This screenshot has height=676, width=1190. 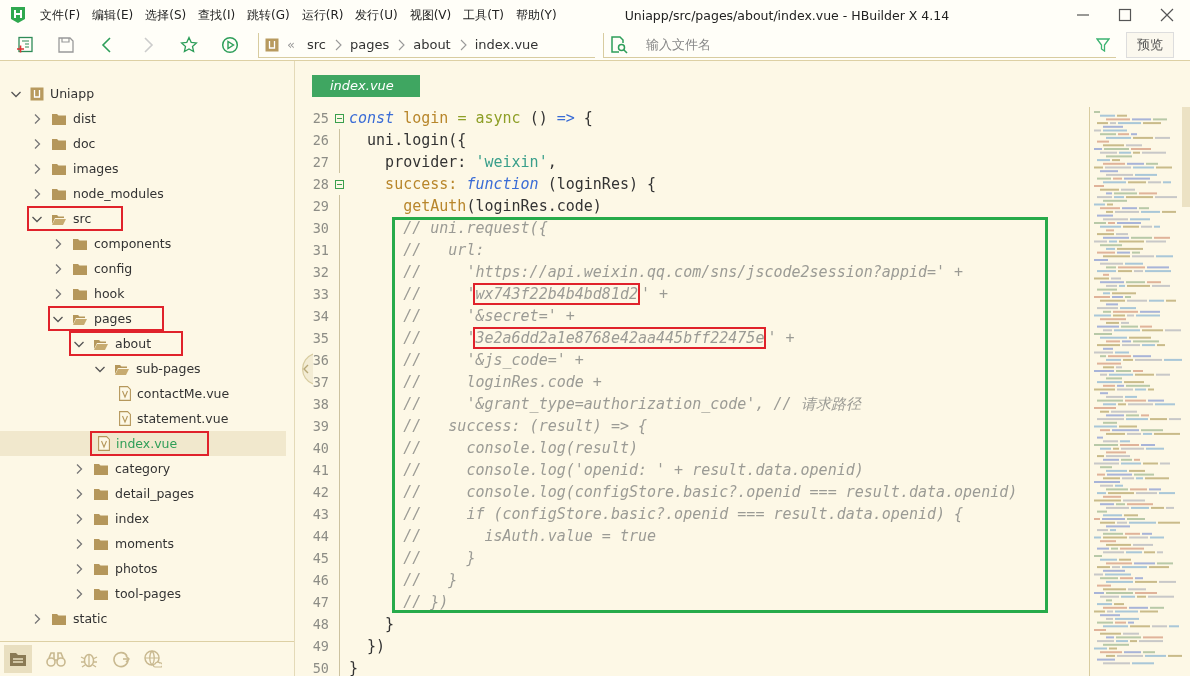 What do you see at coordinates (502, 382) in the screenshot?
I see `code-line: // loginRes.code +` at bounding box center [502, 382].